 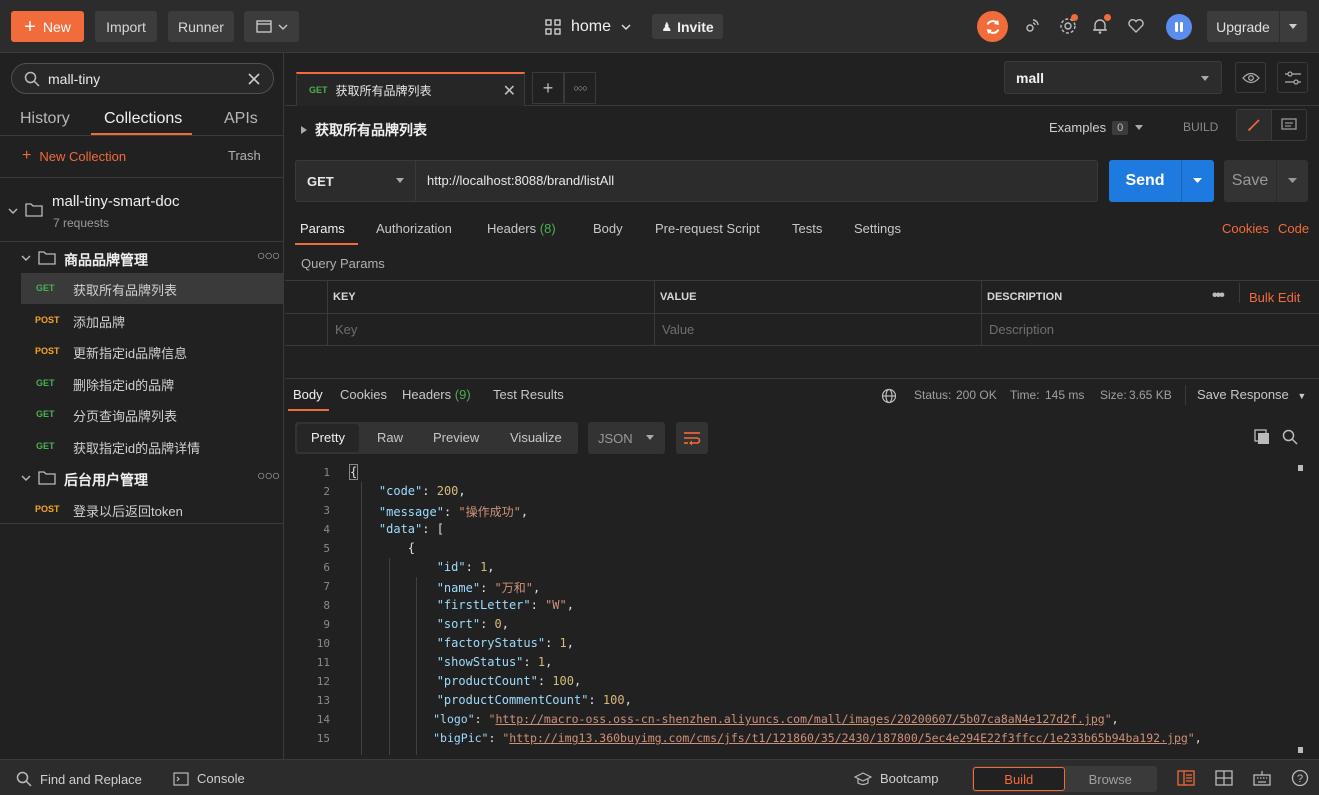 What do you see at coordinates (322, 228) in the screenshot?
I see `tab-params: Params` at bounding box center [322, 228].